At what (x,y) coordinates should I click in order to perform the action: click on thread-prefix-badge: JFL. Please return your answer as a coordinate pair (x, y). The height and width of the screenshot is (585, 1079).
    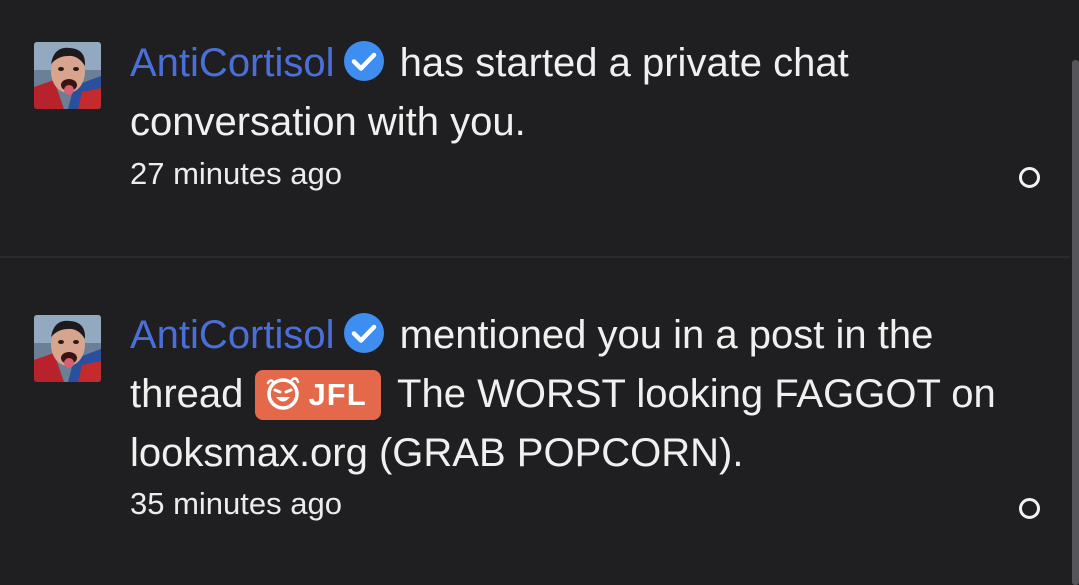
    Looking at the image, I should click on (317, 395).